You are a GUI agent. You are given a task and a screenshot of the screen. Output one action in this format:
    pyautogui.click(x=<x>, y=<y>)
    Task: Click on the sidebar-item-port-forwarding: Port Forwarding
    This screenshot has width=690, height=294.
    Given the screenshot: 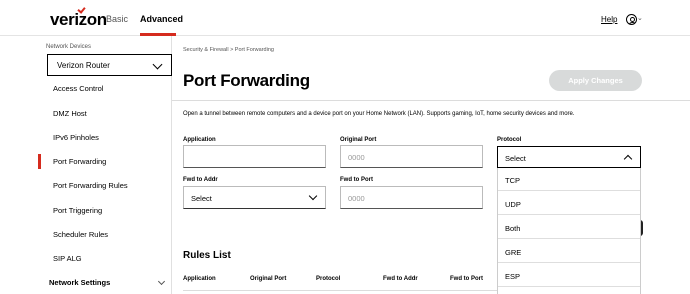 What is the action you would take?
    pyautogui.click(x=79, y=161)
    